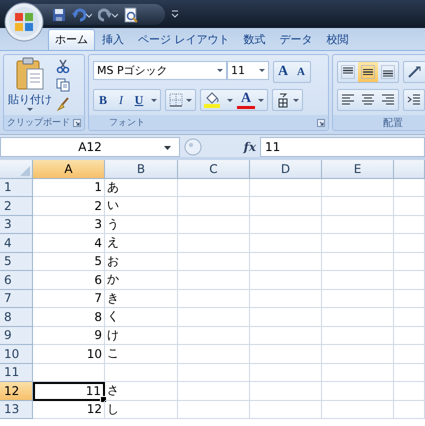 Image resolution: width=425 pixels, height=426 pixels. Describe the element at coordinates (368, 72) in the screenshot. I see `align-middle-button` at that location.